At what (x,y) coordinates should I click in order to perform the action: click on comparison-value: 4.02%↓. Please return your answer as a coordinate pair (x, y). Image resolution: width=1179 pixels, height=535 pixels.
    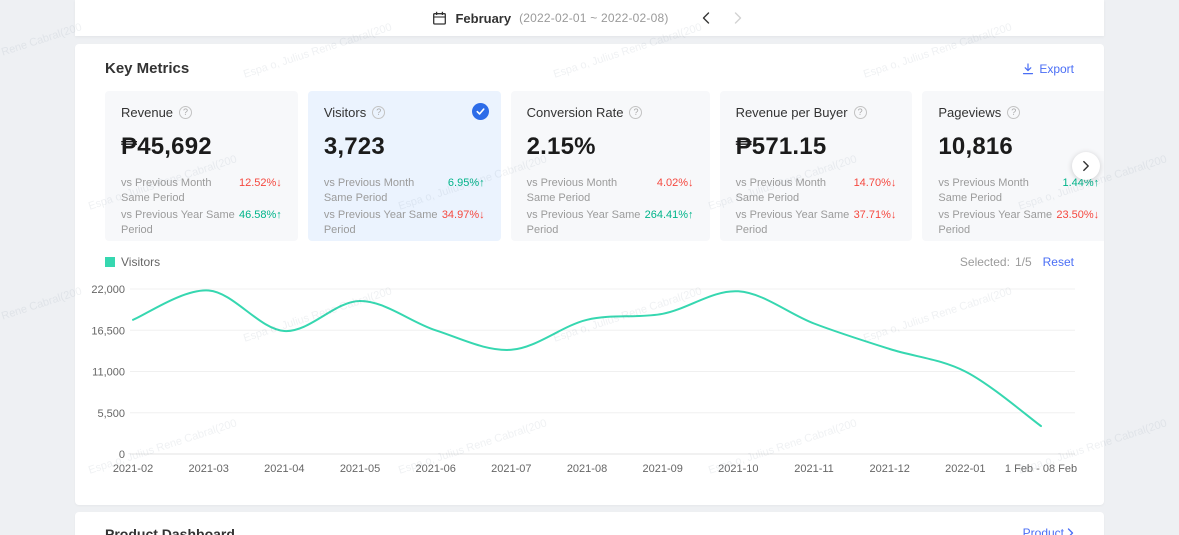
    Looking at the image, I should click on (675, 183).